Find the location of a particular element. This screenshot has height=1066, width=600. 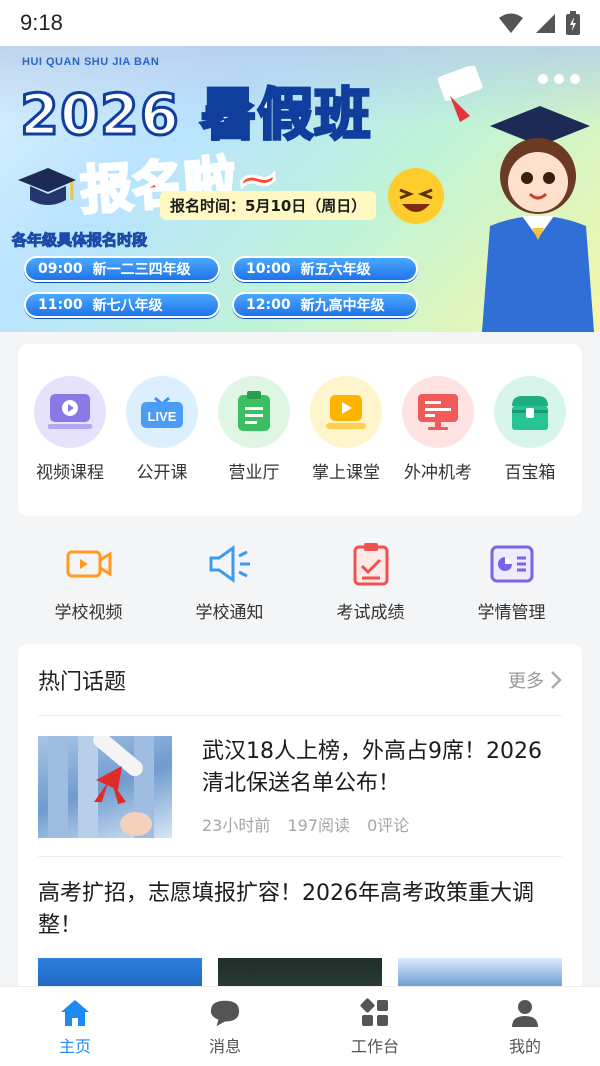

status-bar: 9:18 is located at coordinates (300, 23).